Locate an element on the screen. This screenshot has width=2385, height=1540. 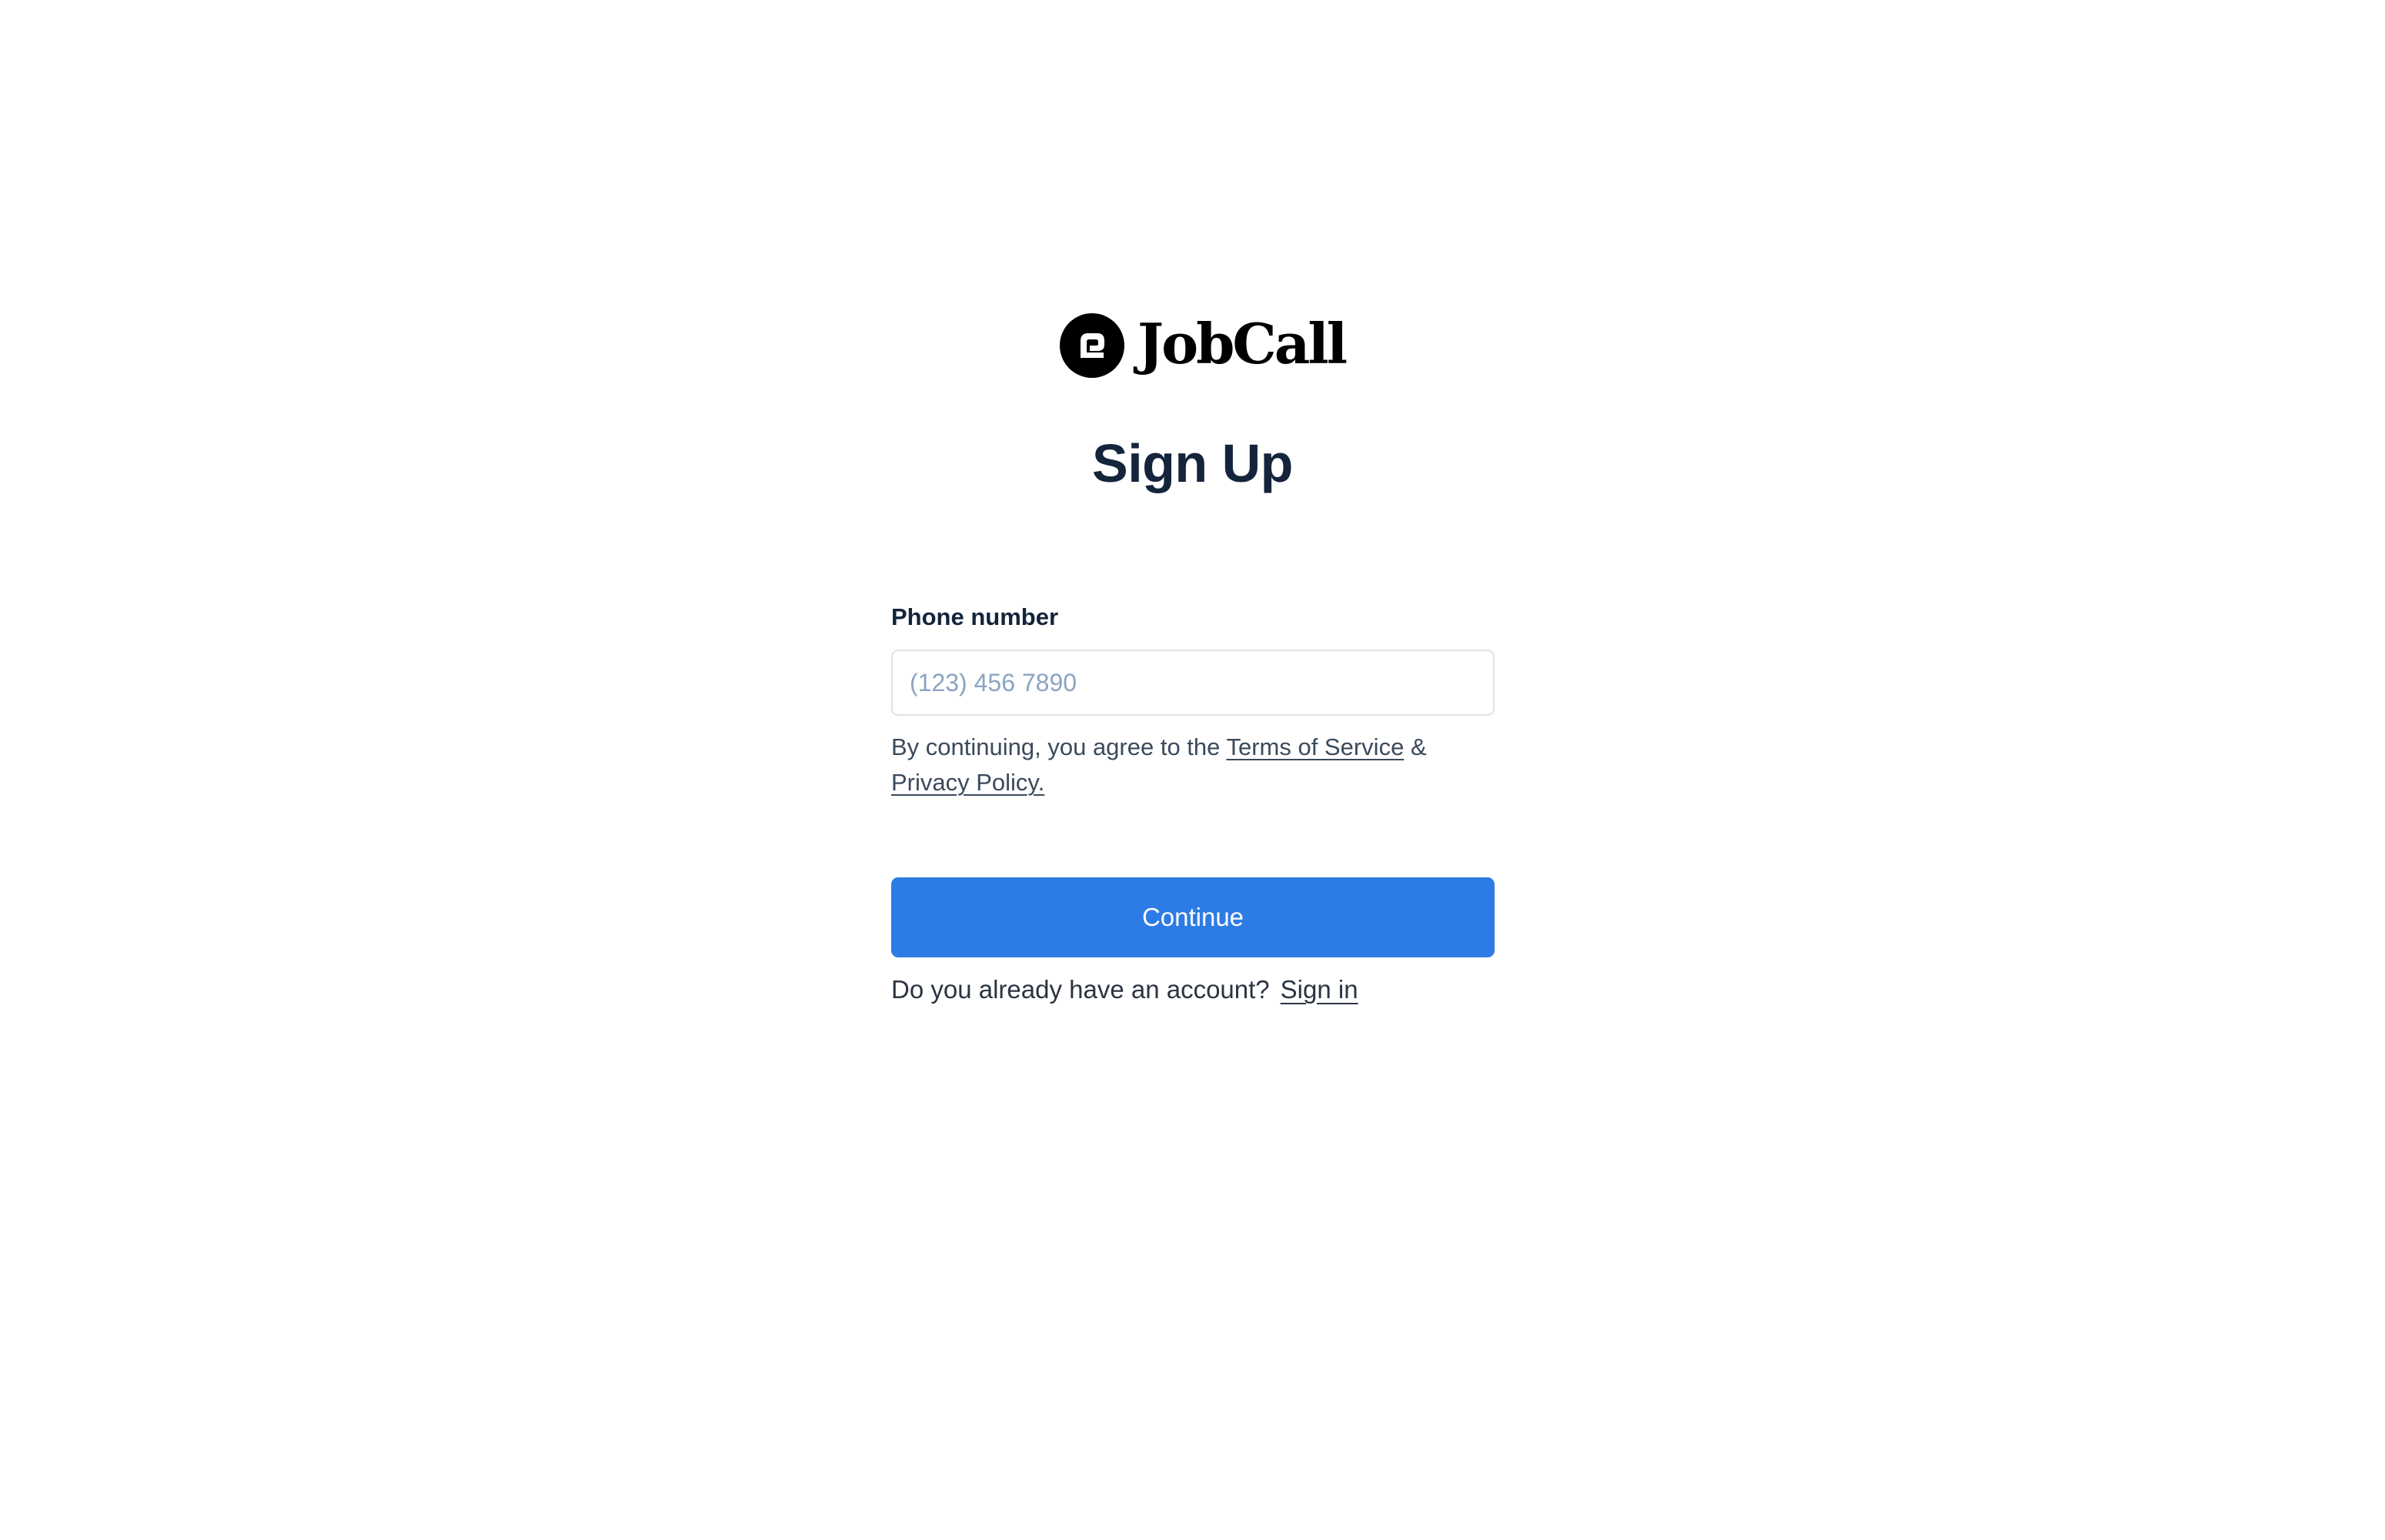
brand-name: JobCall is located at coordinates (1242, 343).